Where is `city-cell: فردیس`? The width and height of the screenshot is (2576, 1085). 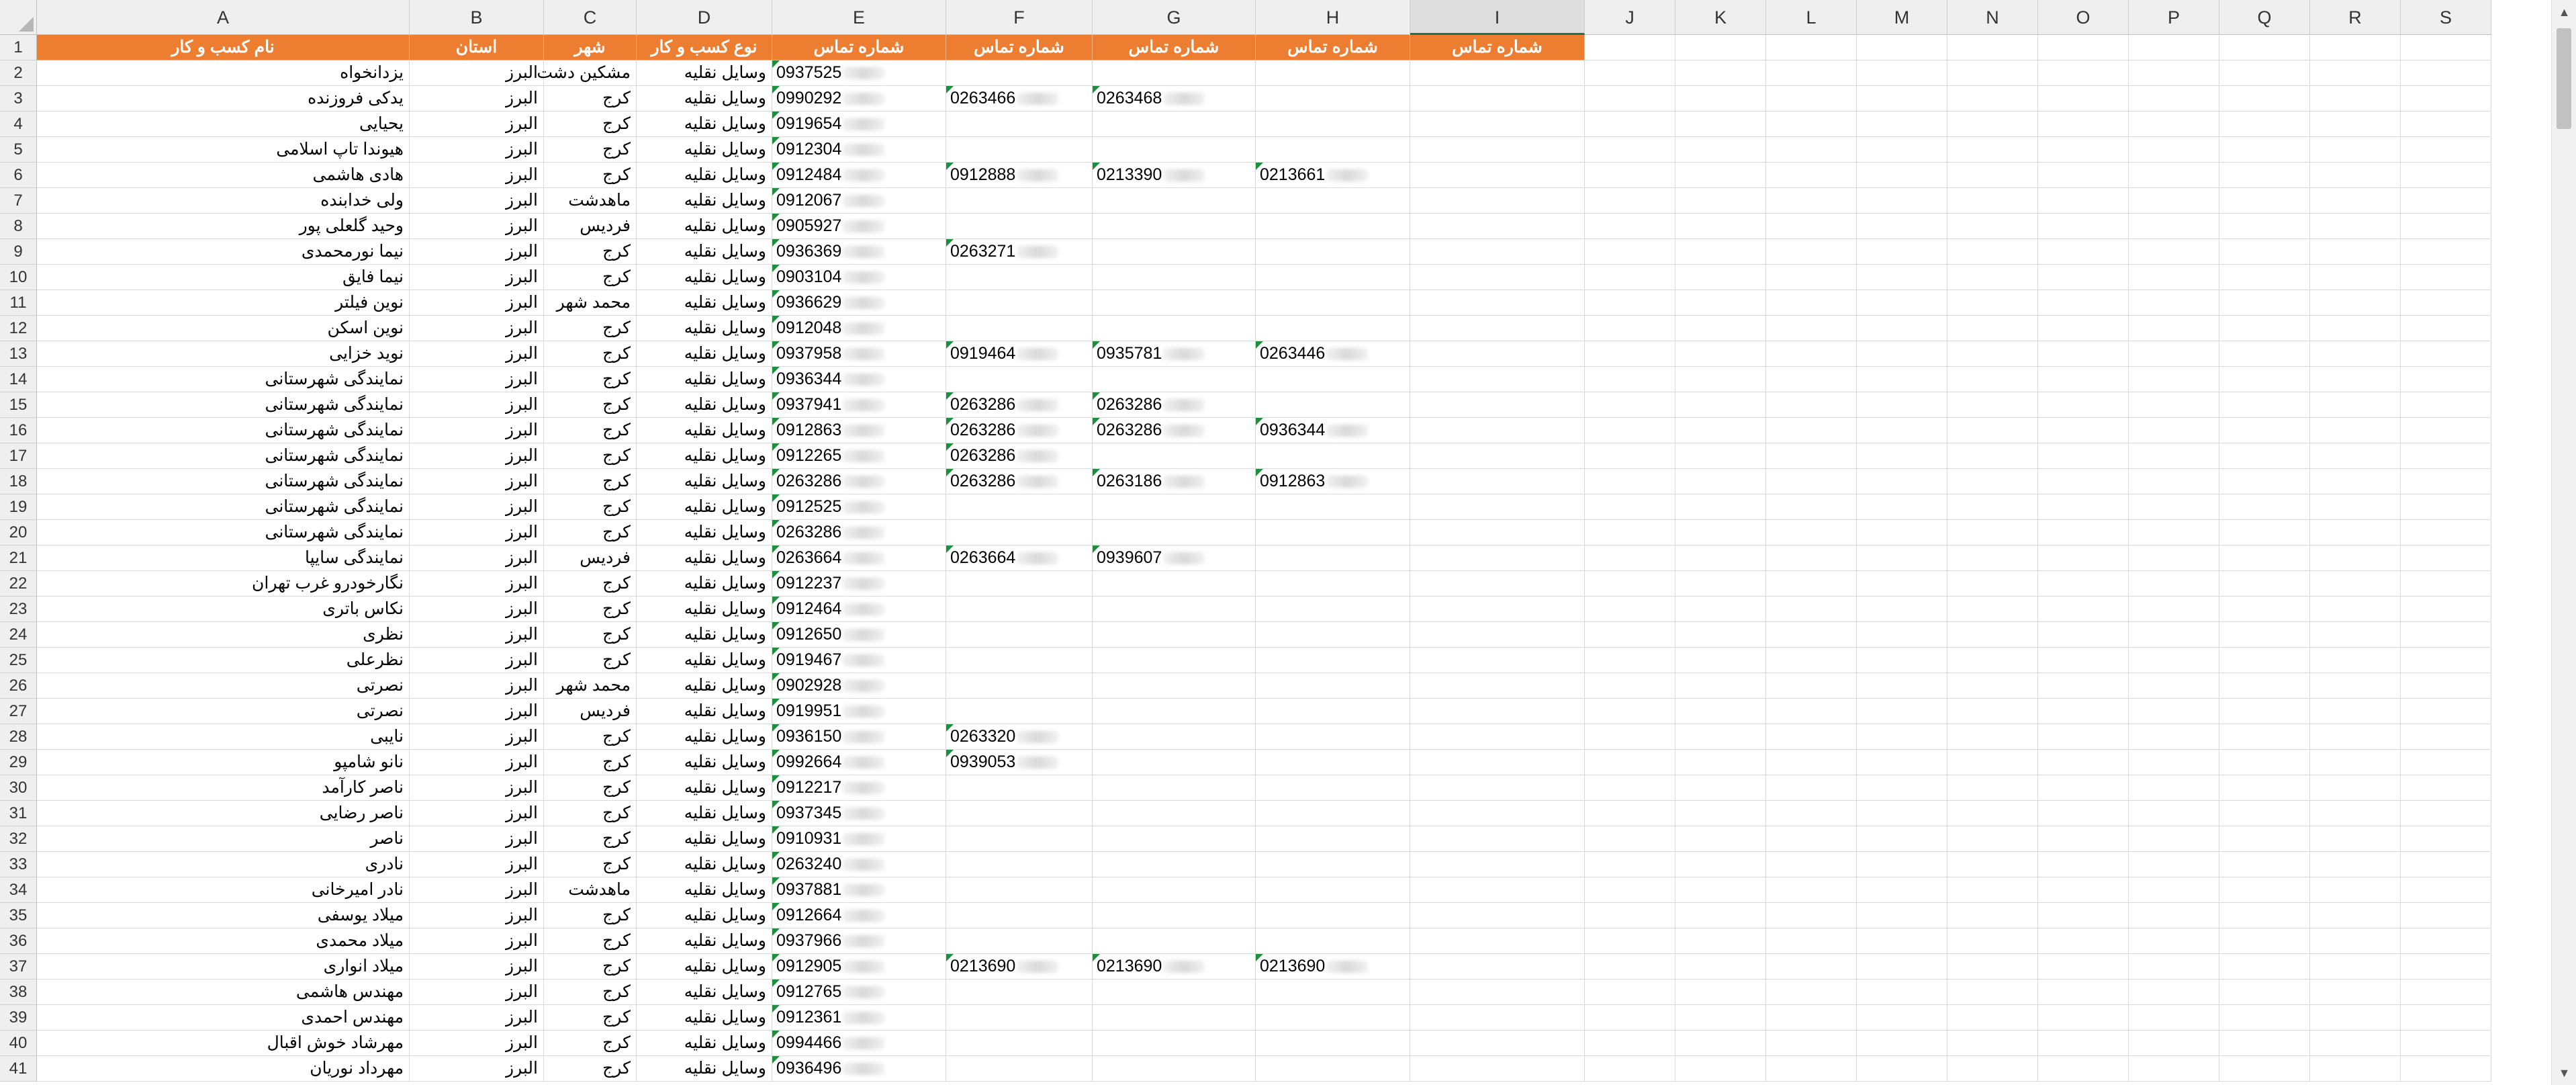 city-cell: فردیس is located at coordinates (590, 711).